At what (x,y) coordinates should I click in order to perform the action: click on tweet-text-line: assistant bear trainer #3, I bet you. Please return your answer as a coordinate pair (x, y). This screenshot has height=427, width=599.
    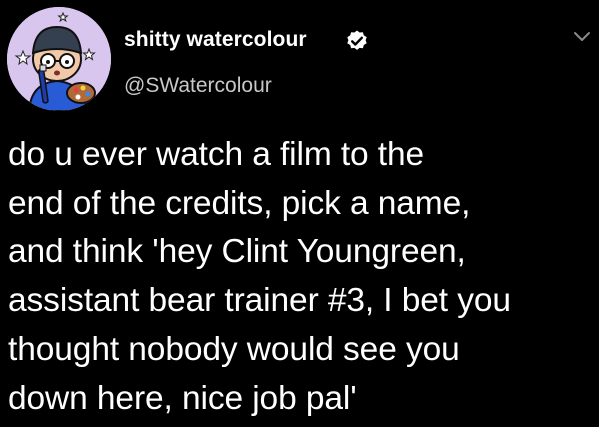
    Looking at the image, I should click on (259, 301).